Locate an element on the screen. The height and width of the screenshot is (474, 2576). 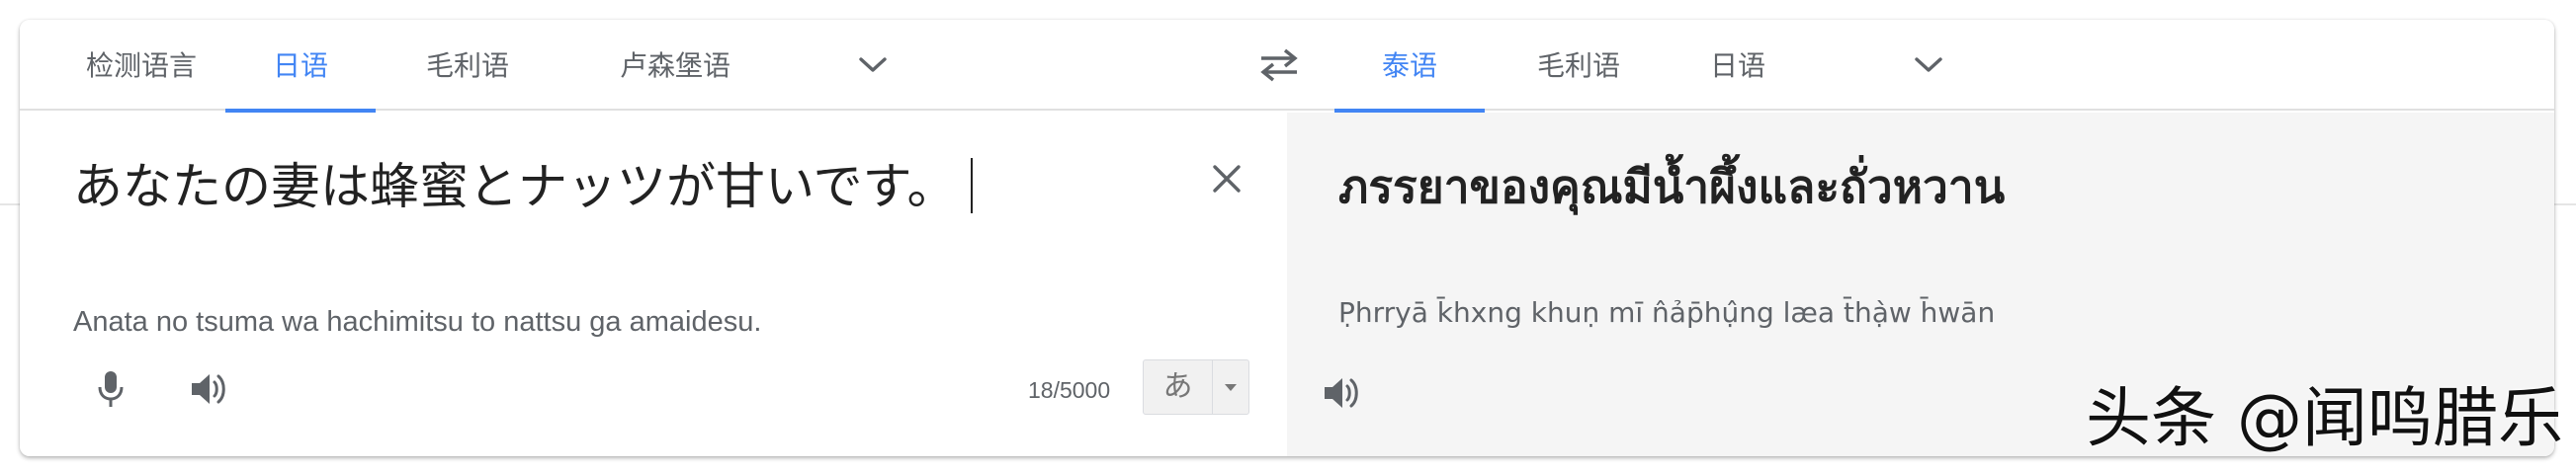
source-text-input: あなたの妻は蜂蜜とナッツが甘いです。 is located at coordinates (523, 187).